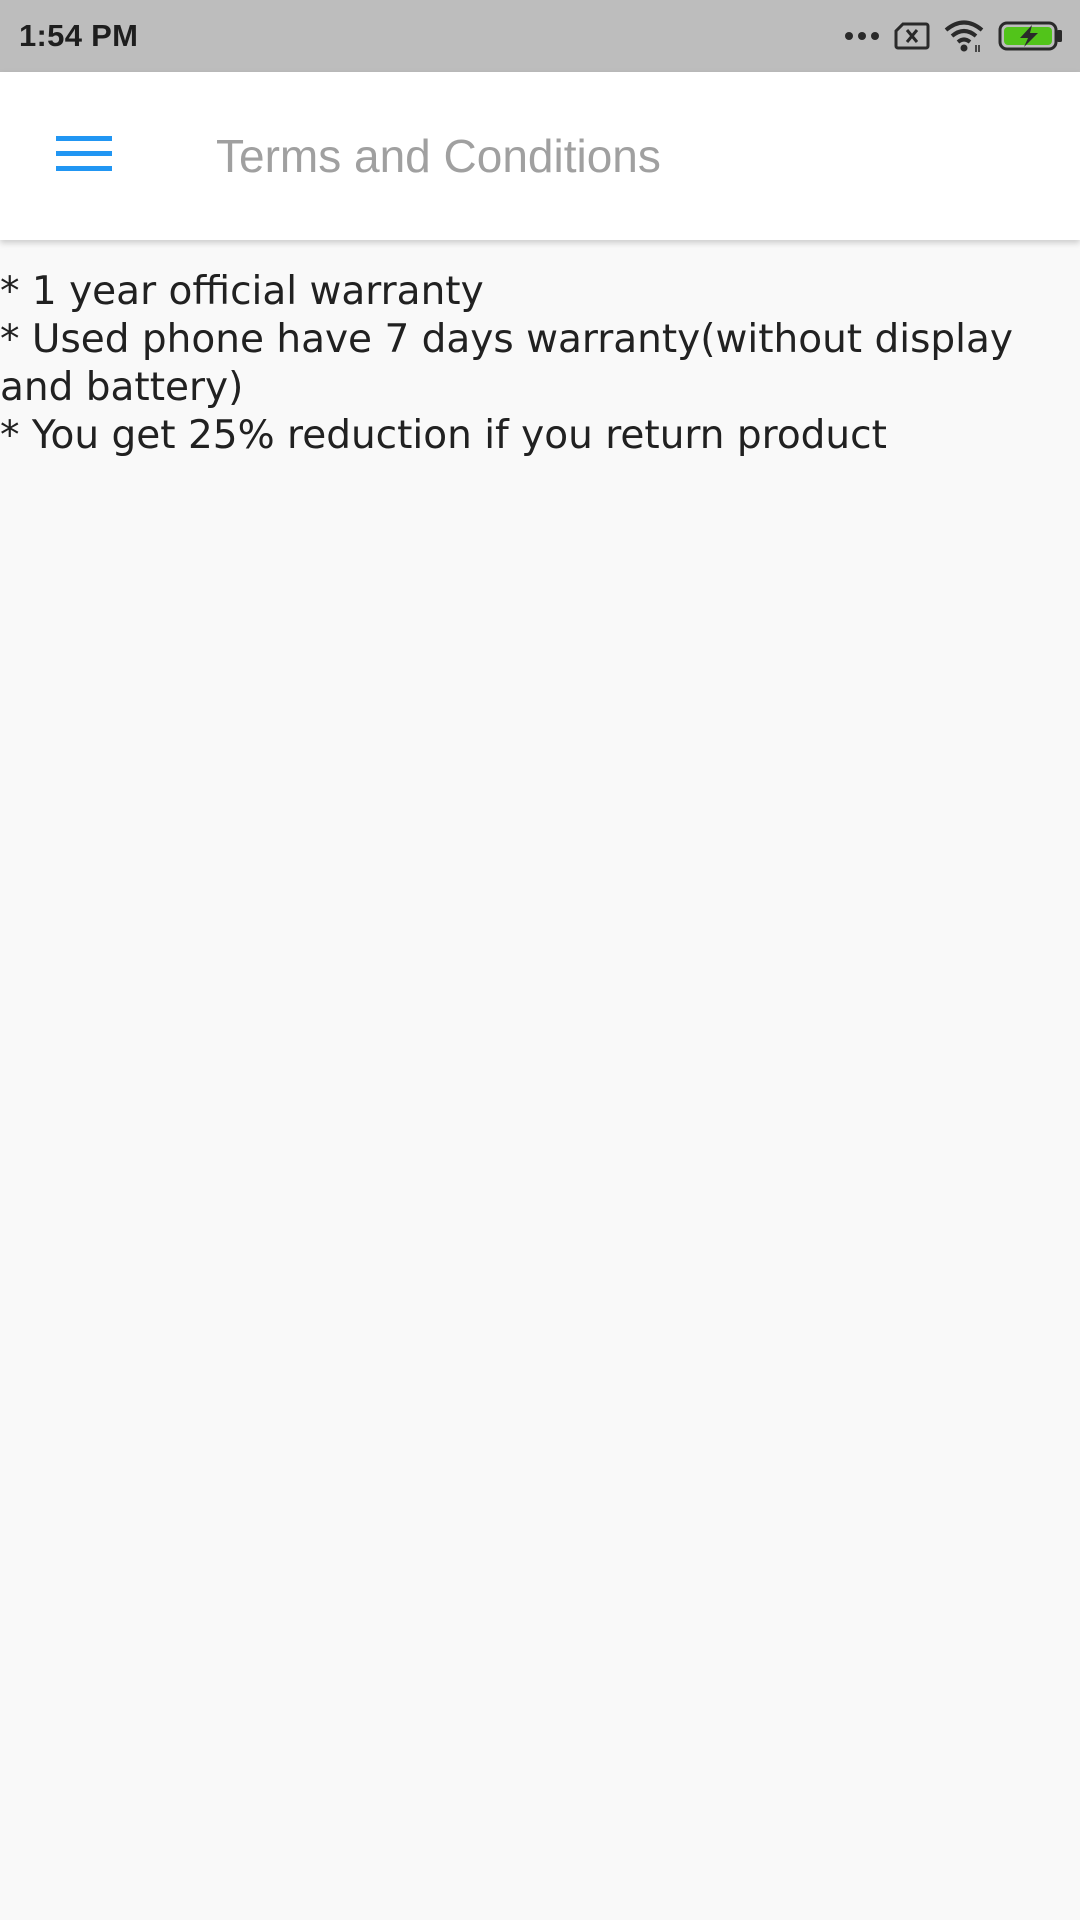  What do you see at coordinates (1031, 36) in the screenshot?
I see `battery-charging-icon` at bounding box center [1031, 36].